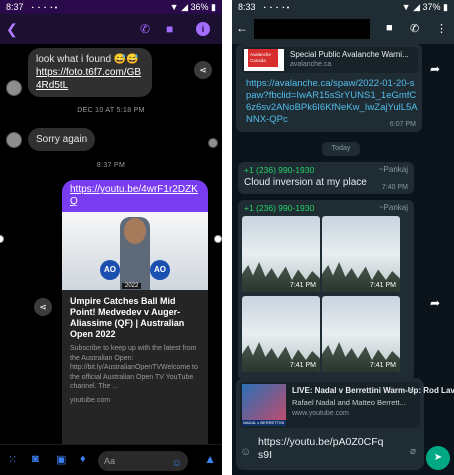  Describe the element at coordinates (132, 286) in the screenshot. I see `year-badge: 2022` at that location.